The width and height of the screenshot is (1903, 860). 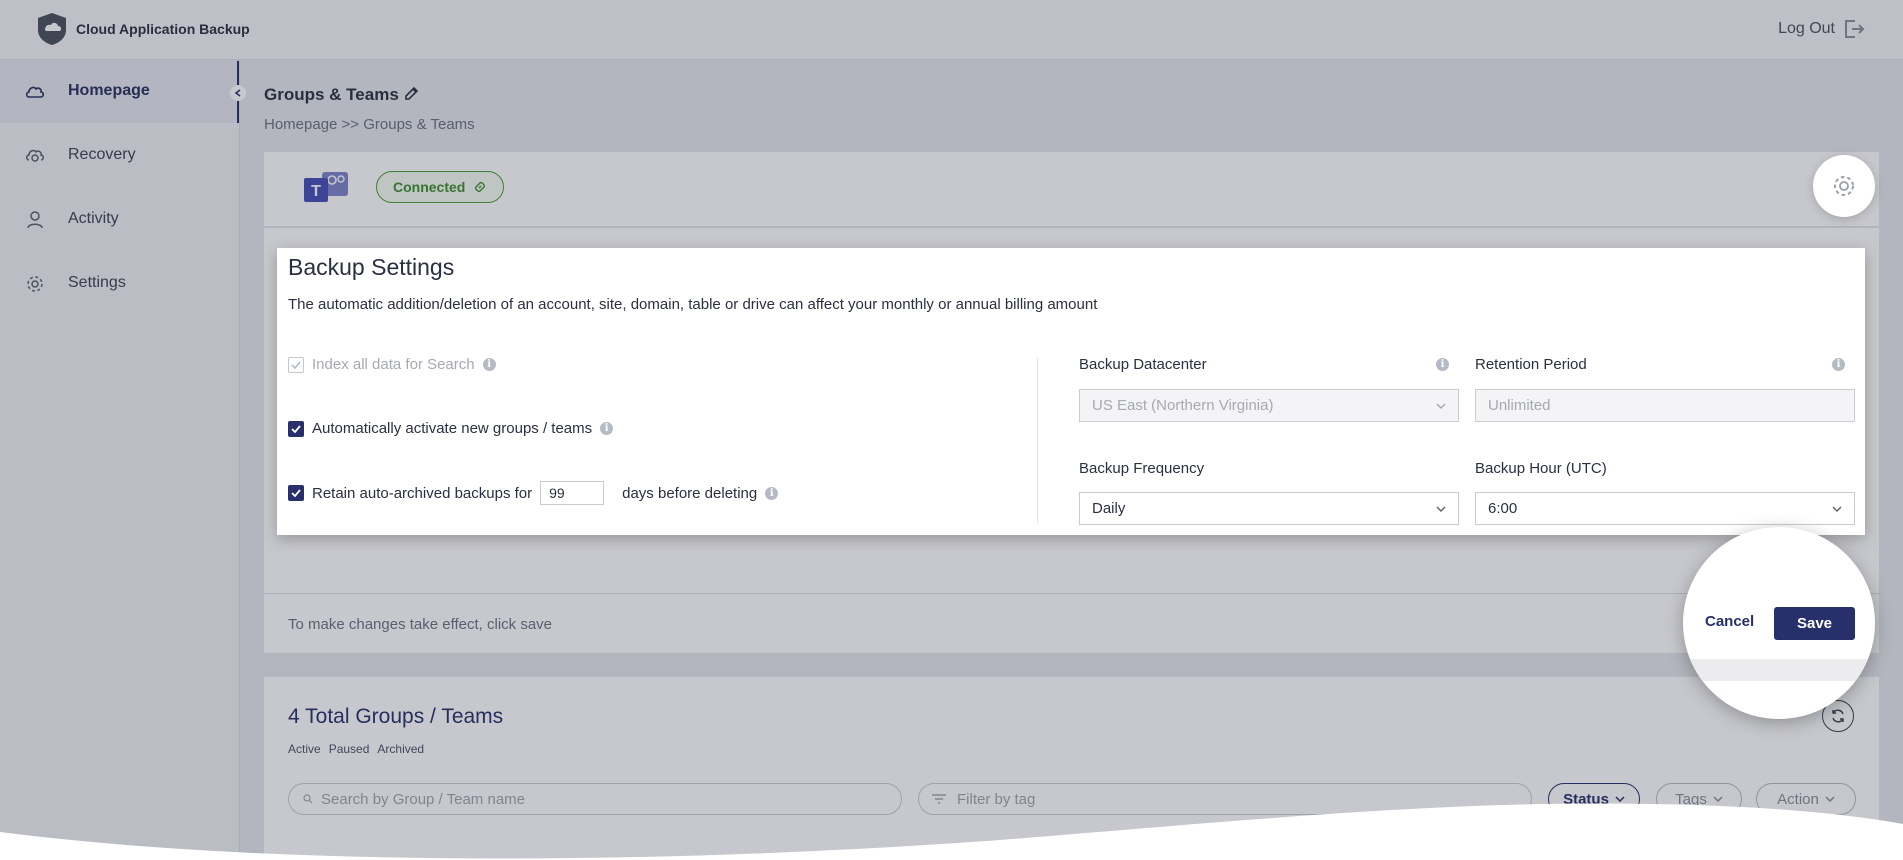 What do you see at coordinates (1814, 623) in the screenshot?
I see `save-button: Save` at bounding box center [1814, 623].